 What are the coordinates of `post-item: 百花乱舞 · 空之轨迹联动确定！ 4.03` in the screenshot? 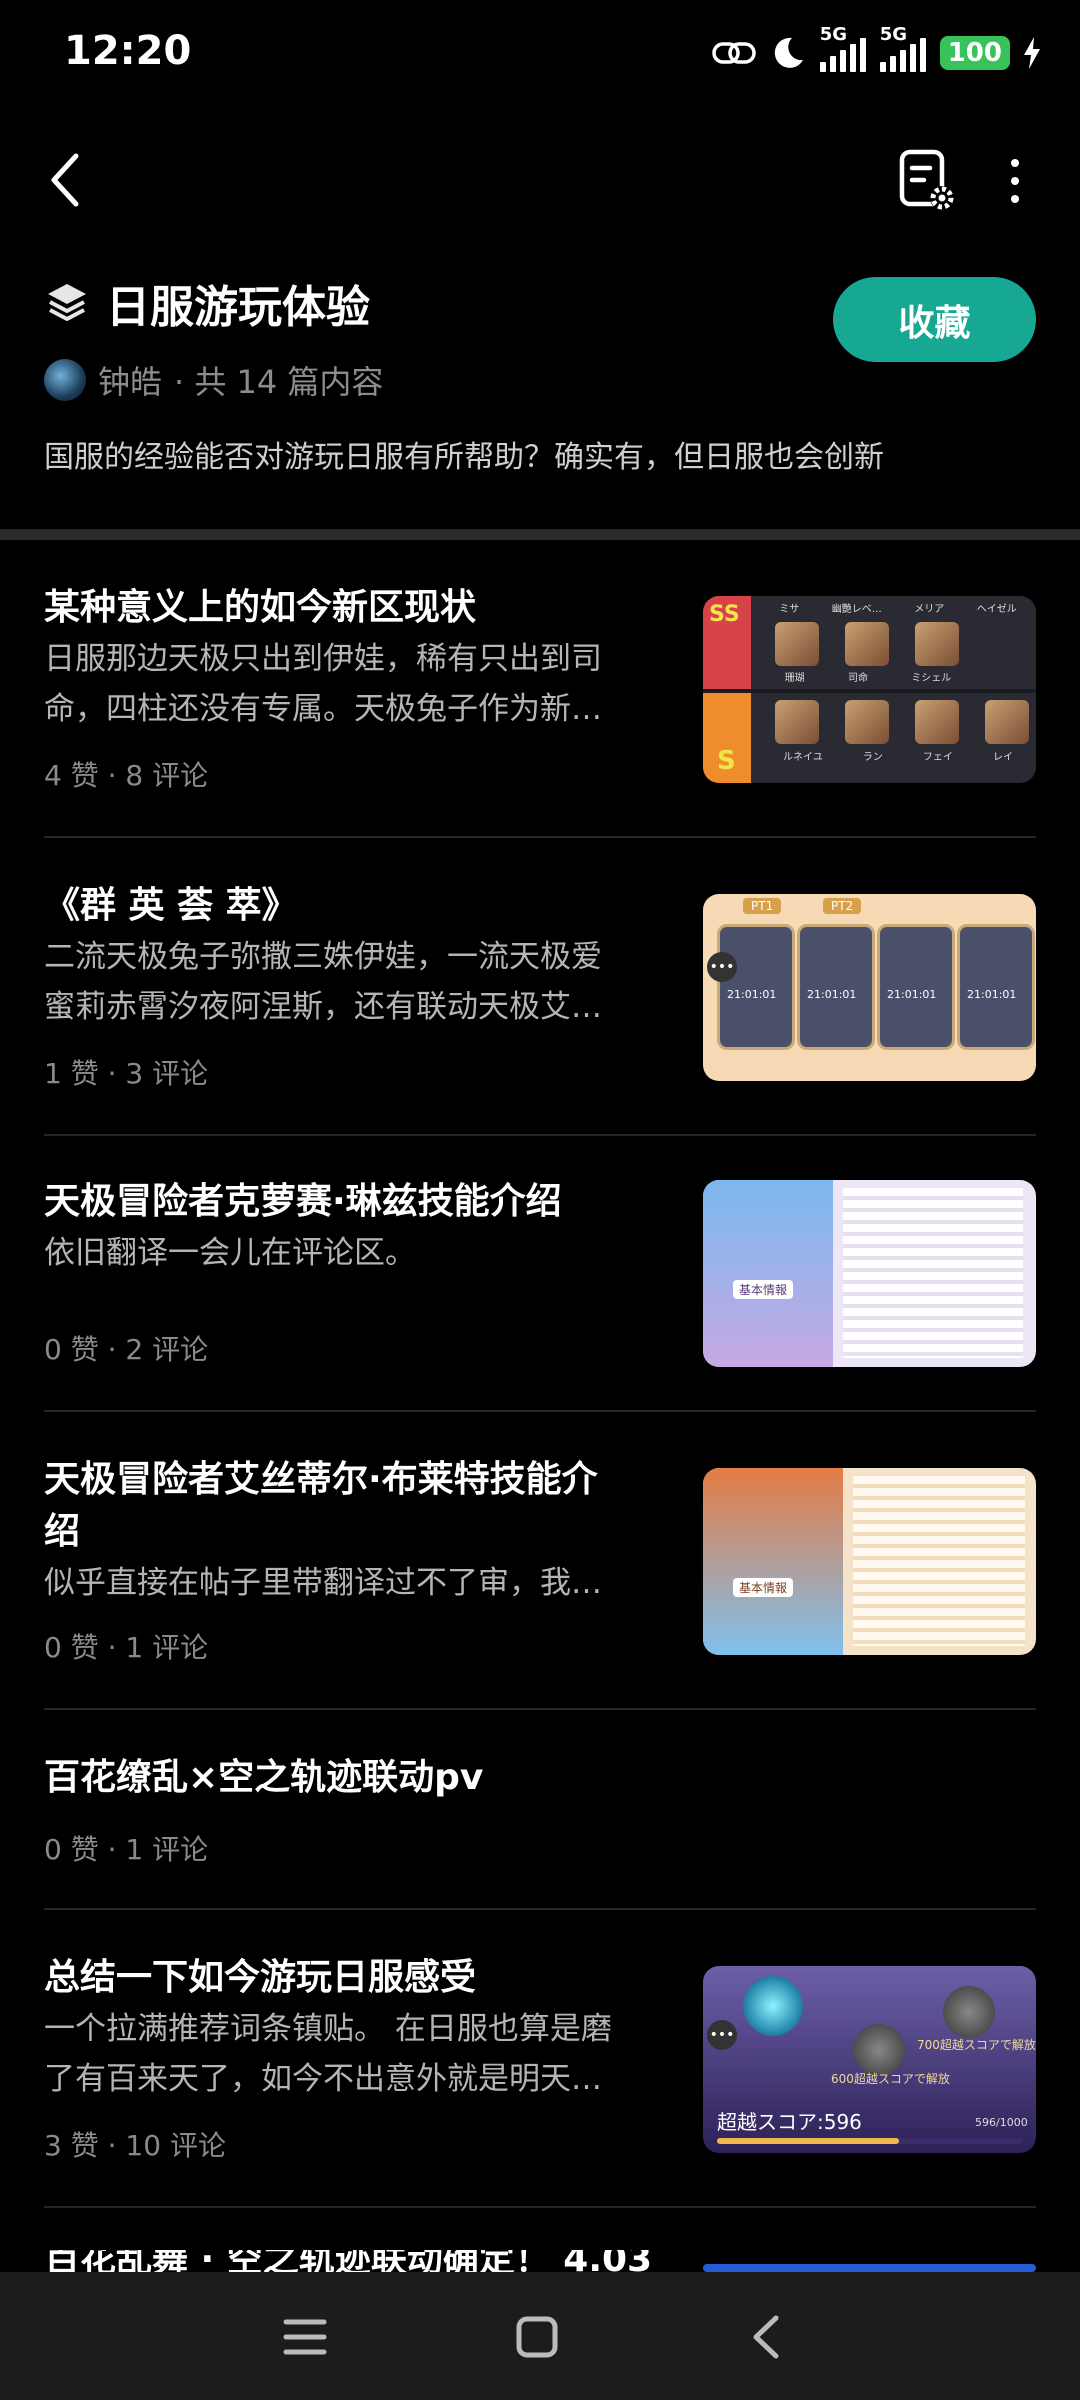 It's located at (540, 2261).